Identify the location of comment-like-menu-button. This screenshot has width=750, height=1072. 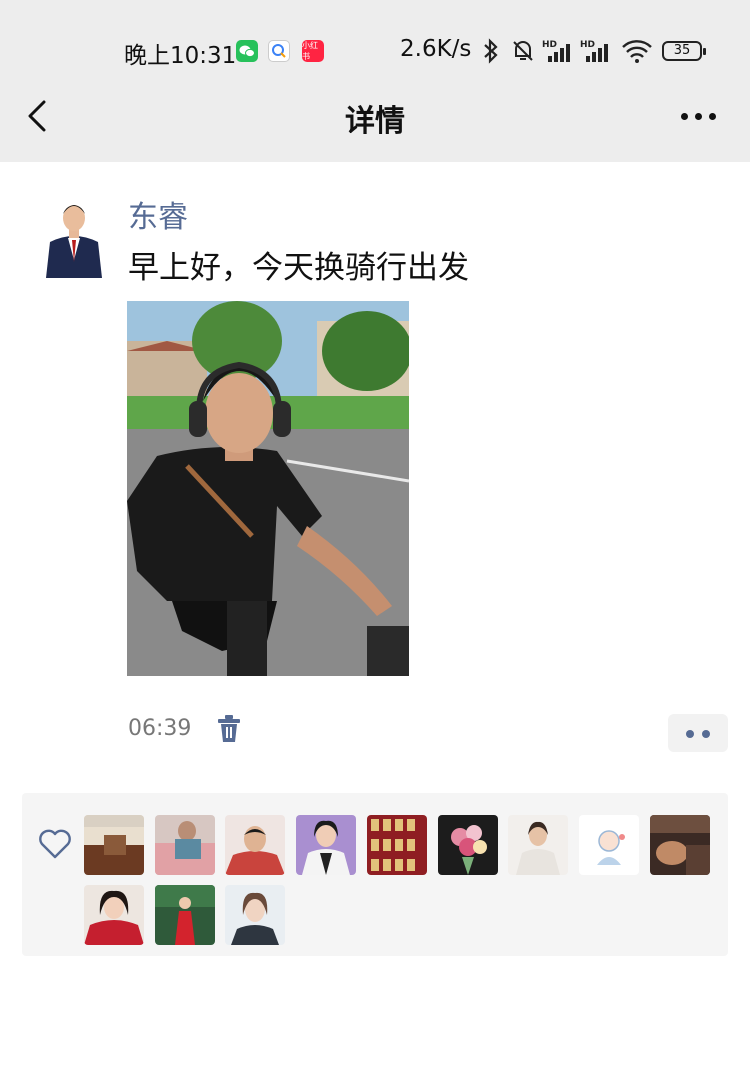
(698, 733).